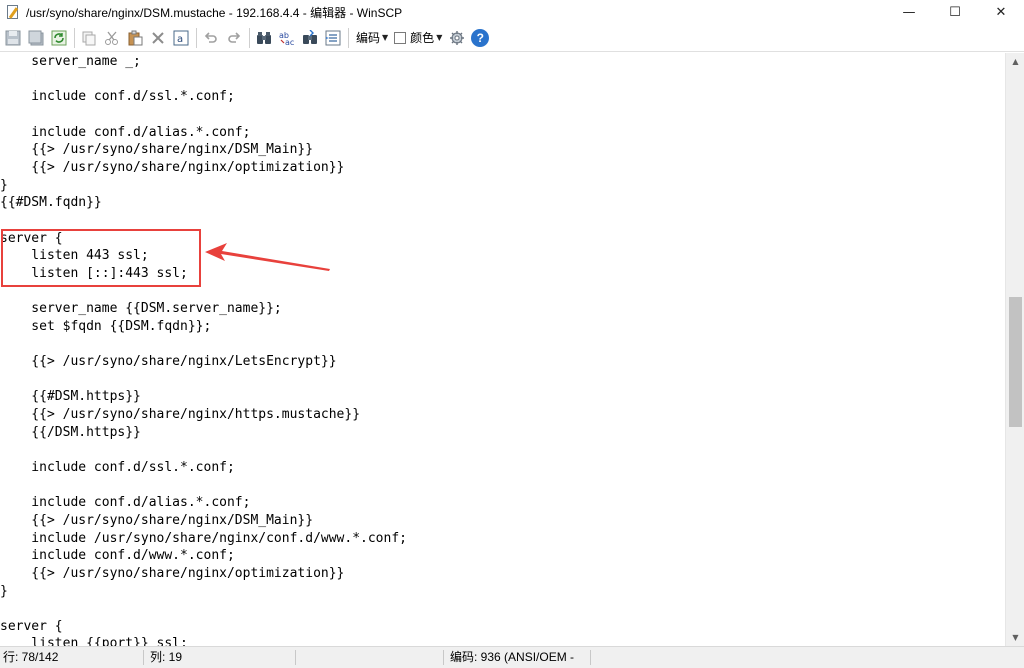  Describe the element at coordinates (51, 203) in the screenshot. I see `code-line: {{#DSM.fqdn}}` at that location.